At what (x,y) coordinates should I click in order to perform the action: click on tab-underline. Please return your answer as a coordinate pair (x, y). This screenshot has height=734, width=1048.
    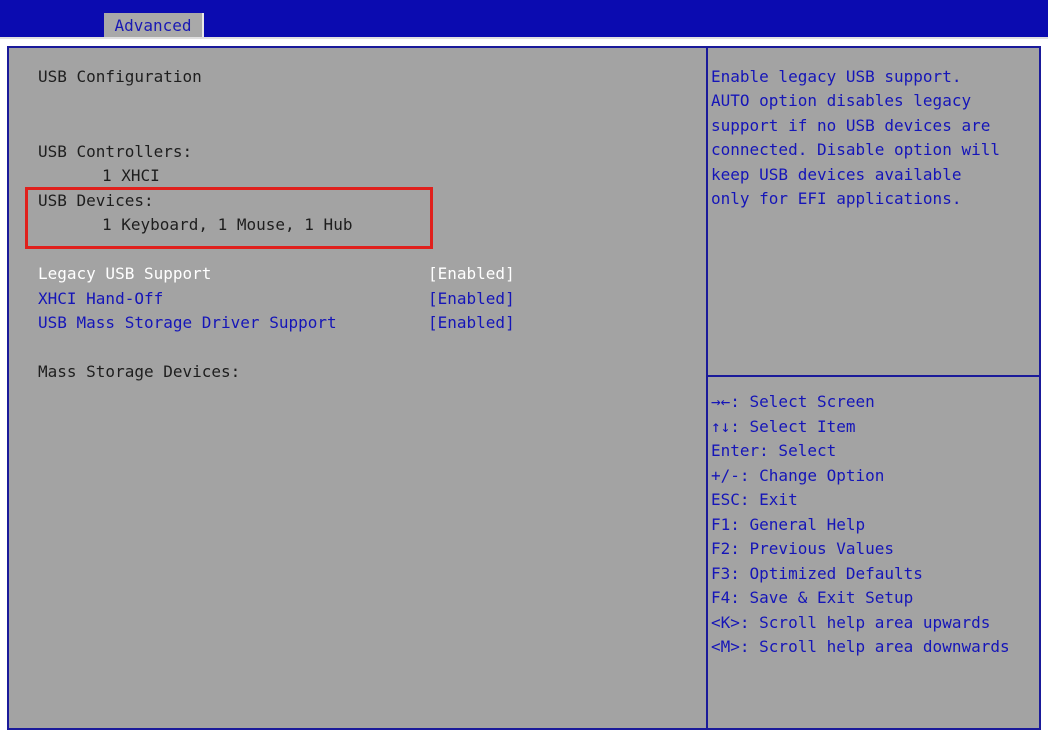
    Looking at the image, I should click on (524, 38).